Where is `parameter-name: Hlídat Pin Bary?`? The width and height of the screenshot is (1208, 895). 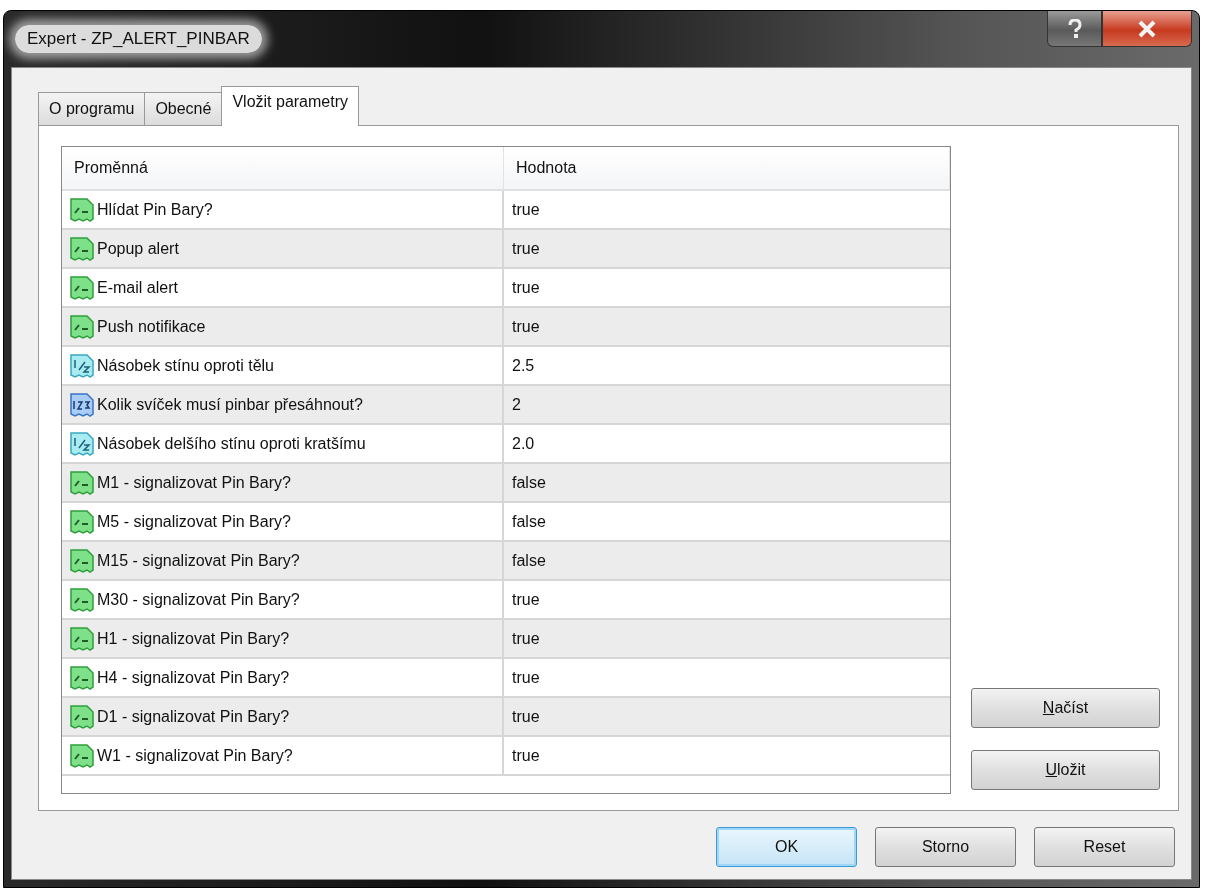 parameter-name: Hlídat Pin Bary? is located at coordinates (155, 209).